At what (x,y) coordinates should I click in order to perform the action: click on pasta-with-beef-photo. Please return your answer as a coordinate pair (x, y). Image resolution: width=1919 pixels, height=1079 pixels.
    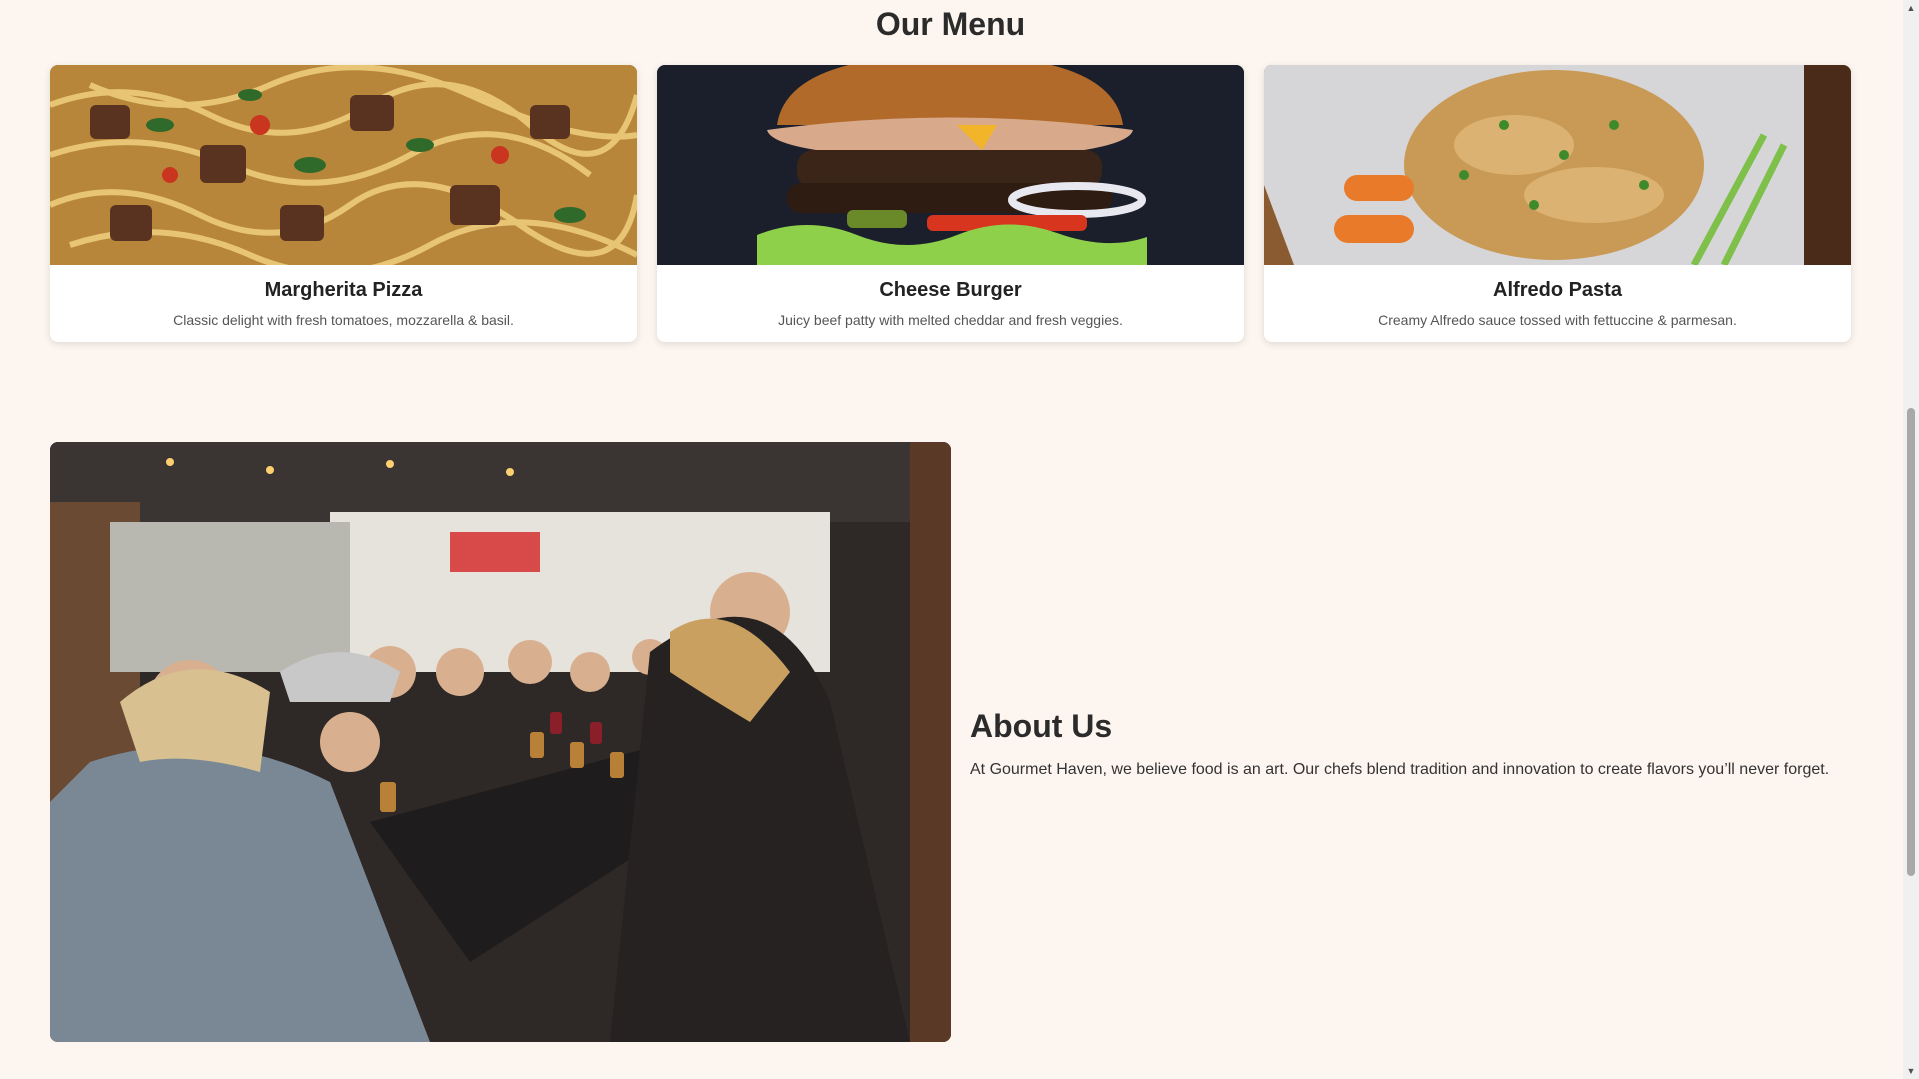
    Looking at the image, I should click on (343, 165).